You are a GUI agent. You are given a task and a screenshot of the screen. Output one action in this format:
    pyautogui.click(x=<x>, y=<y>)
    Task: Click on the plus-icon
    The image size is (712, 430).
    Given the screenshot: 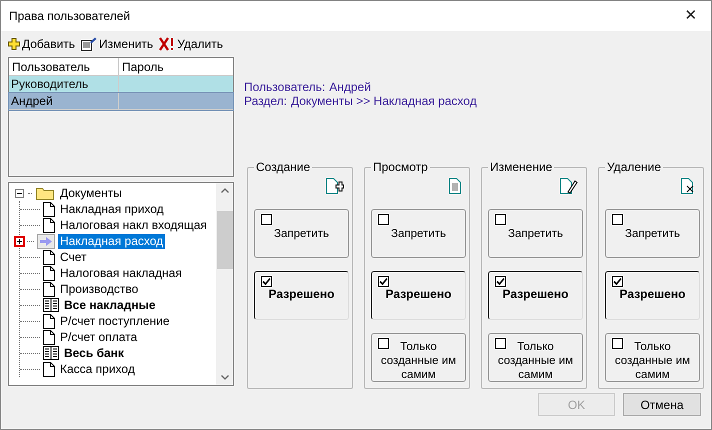 What is the action you would take?
    pyautogui.click(x=14, y=44)
    